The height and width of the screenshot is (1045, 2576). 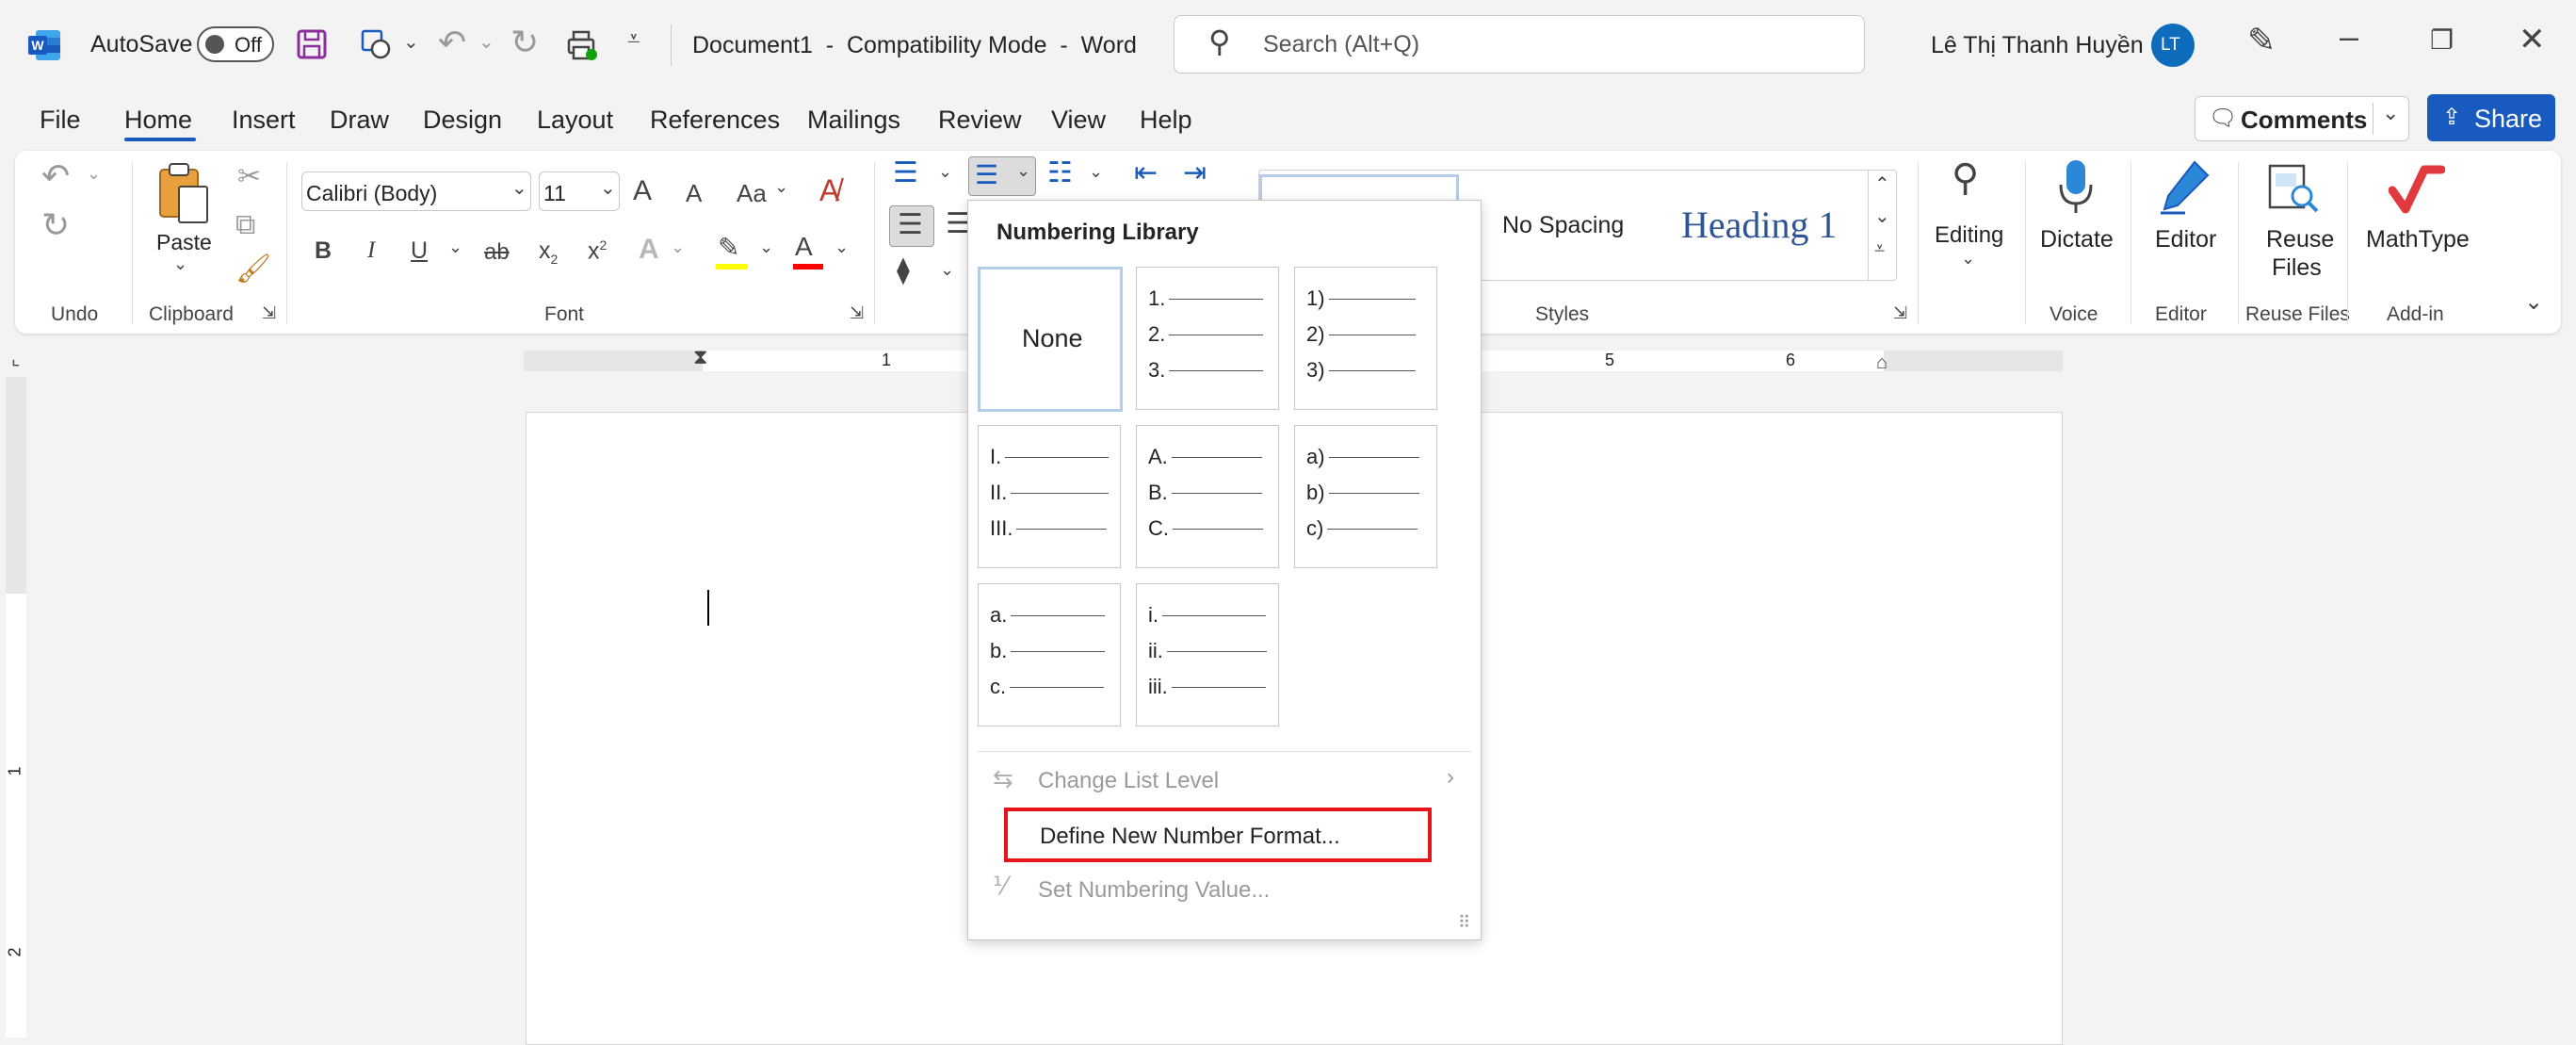 I want to click on user-name: Lê Thị Thanh Huyền, so click(x=2037, y=45).